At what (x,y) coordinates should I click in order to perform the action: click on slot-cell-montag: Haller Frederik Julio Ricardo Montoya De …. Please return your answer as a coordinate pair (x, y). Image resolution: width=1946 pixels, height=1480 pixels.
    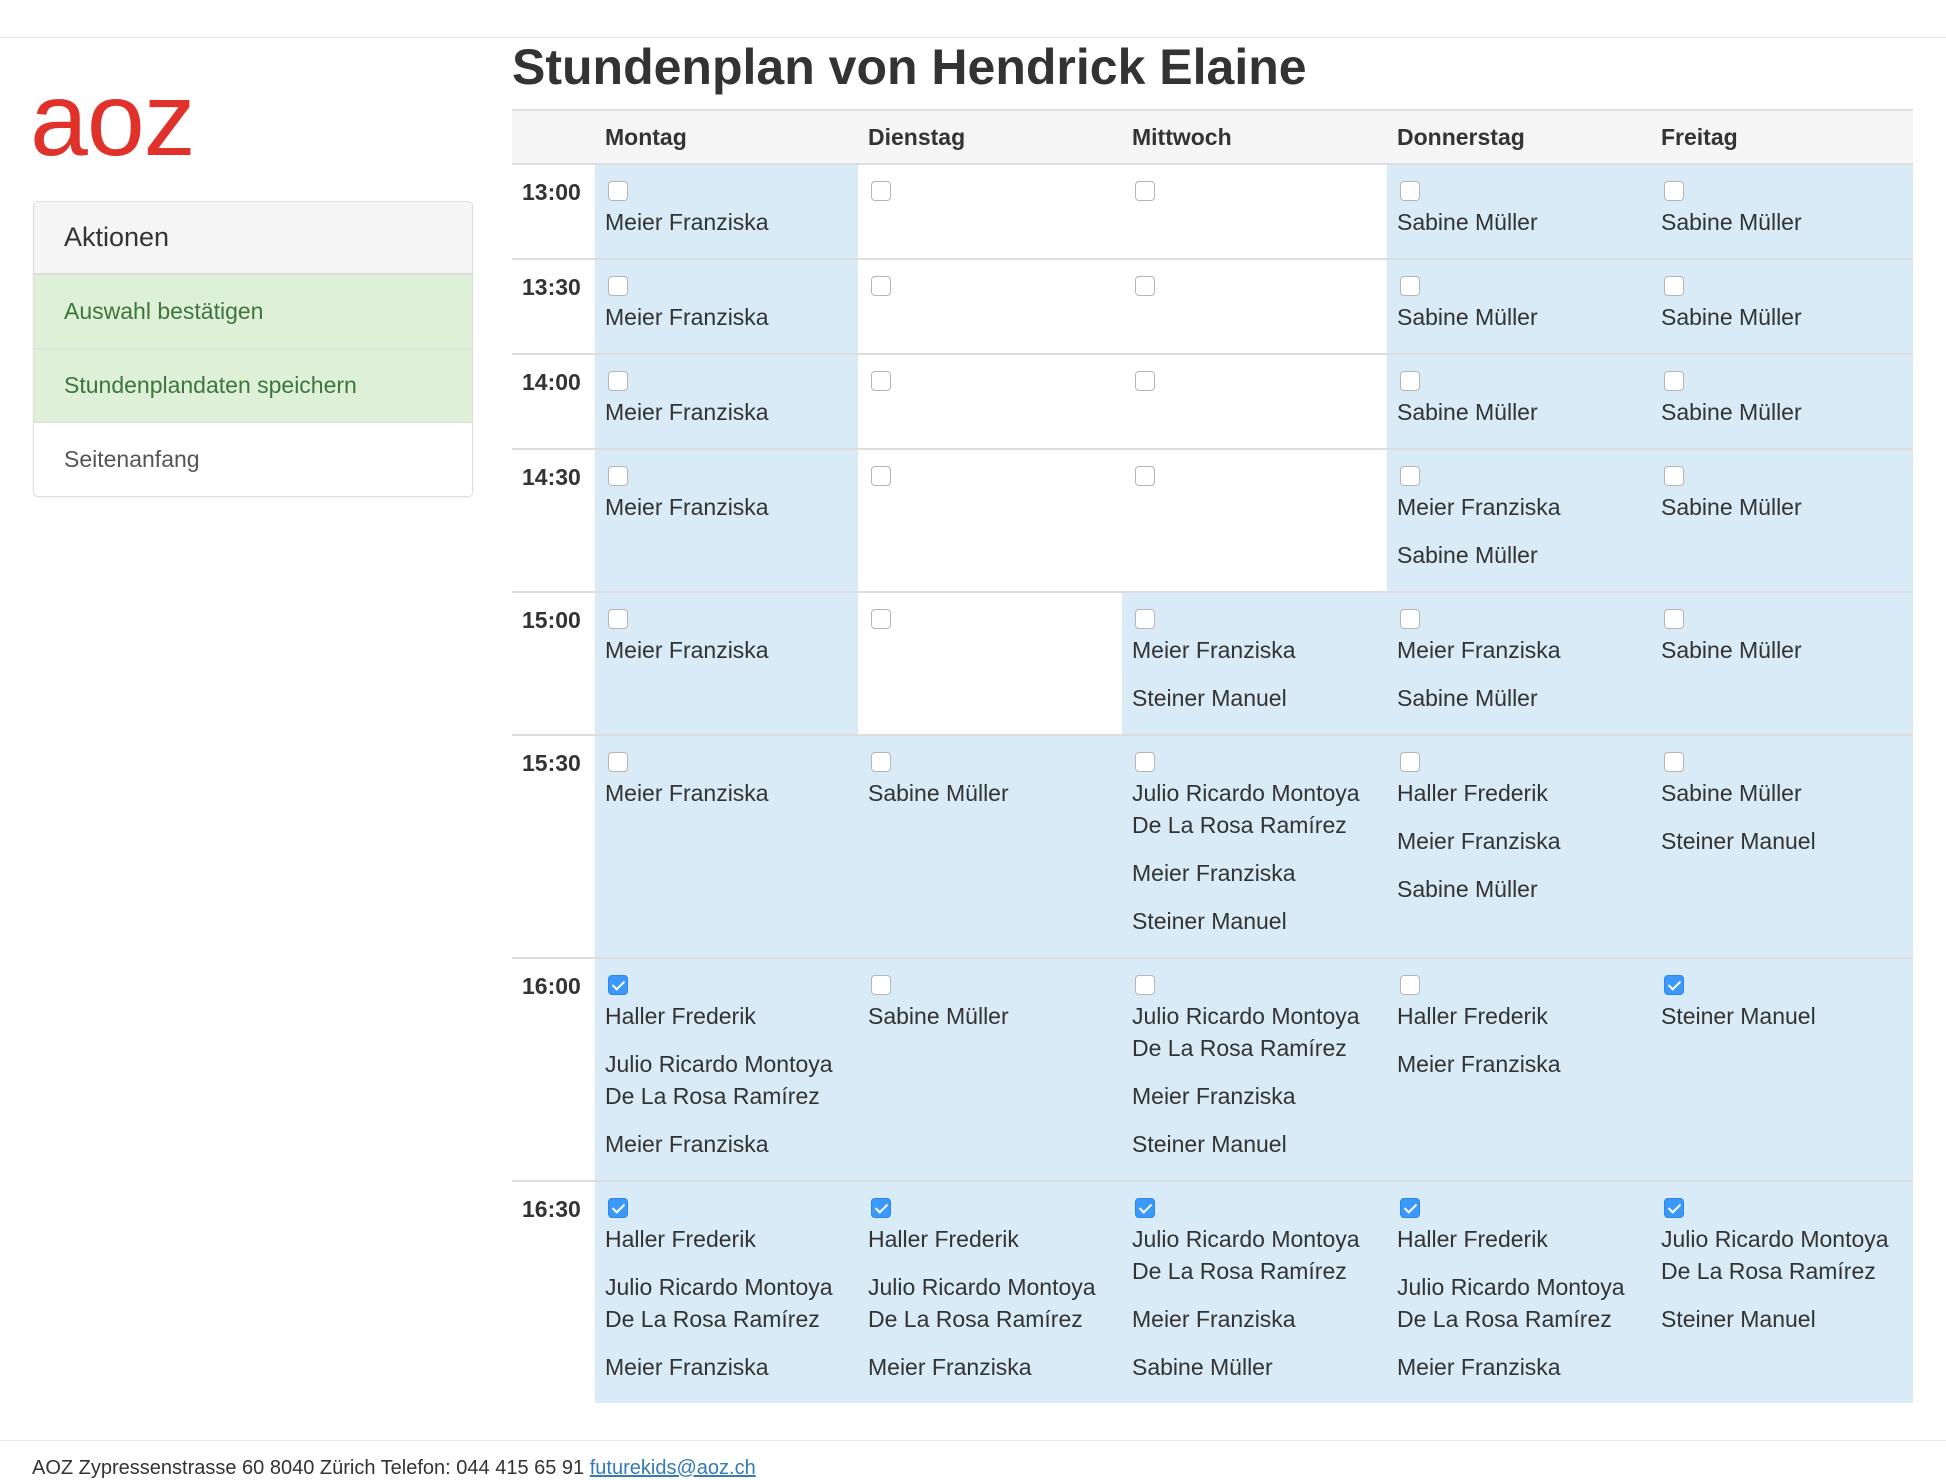
    Looking at the image, I should click on (726, 1291).